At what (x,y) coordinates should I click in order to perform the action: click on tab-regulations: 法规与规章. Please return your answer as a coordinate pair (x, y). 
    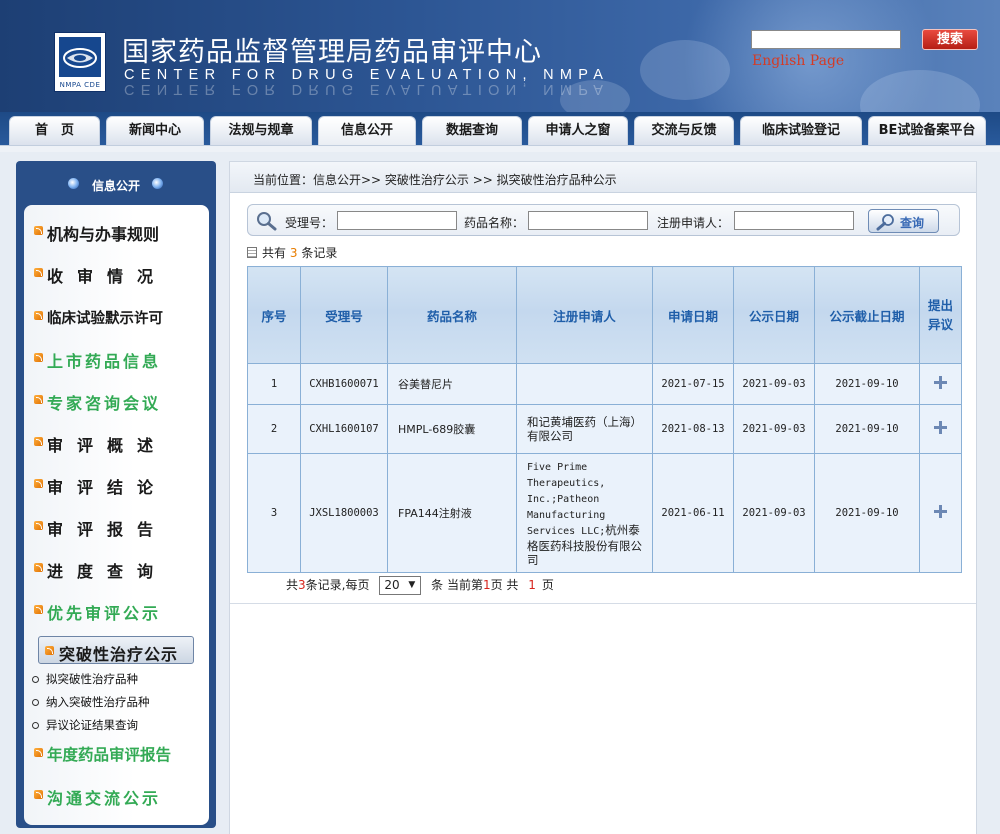
    Looking at the image, I should click on (261, 130).